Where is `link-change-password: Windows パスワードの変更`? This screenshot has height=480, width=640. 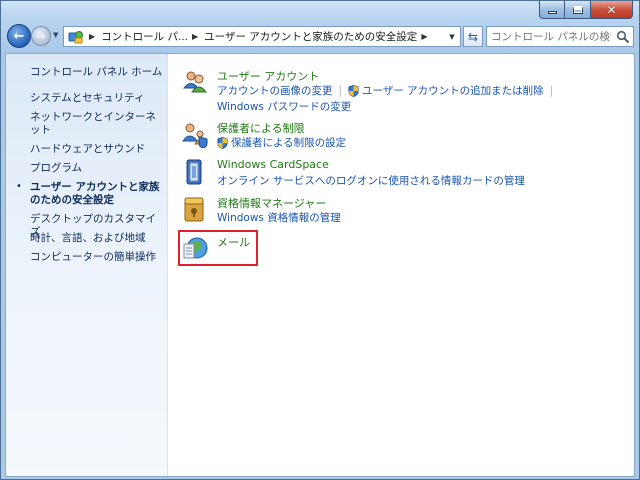 link-change-password: Windows パスワードの変更 is located at coordinates (284, 106).